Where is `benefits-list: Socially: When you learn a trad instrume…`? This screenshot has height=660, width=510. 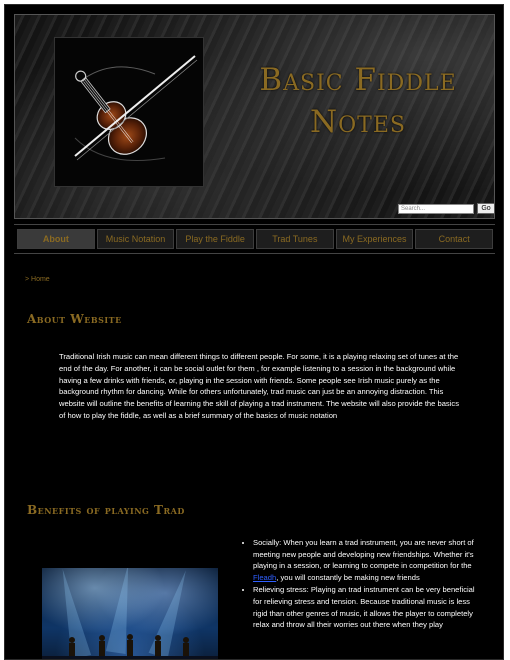 benefits-list: Socially: When you learn a trad instrume… is located at coordinates (357, 584).